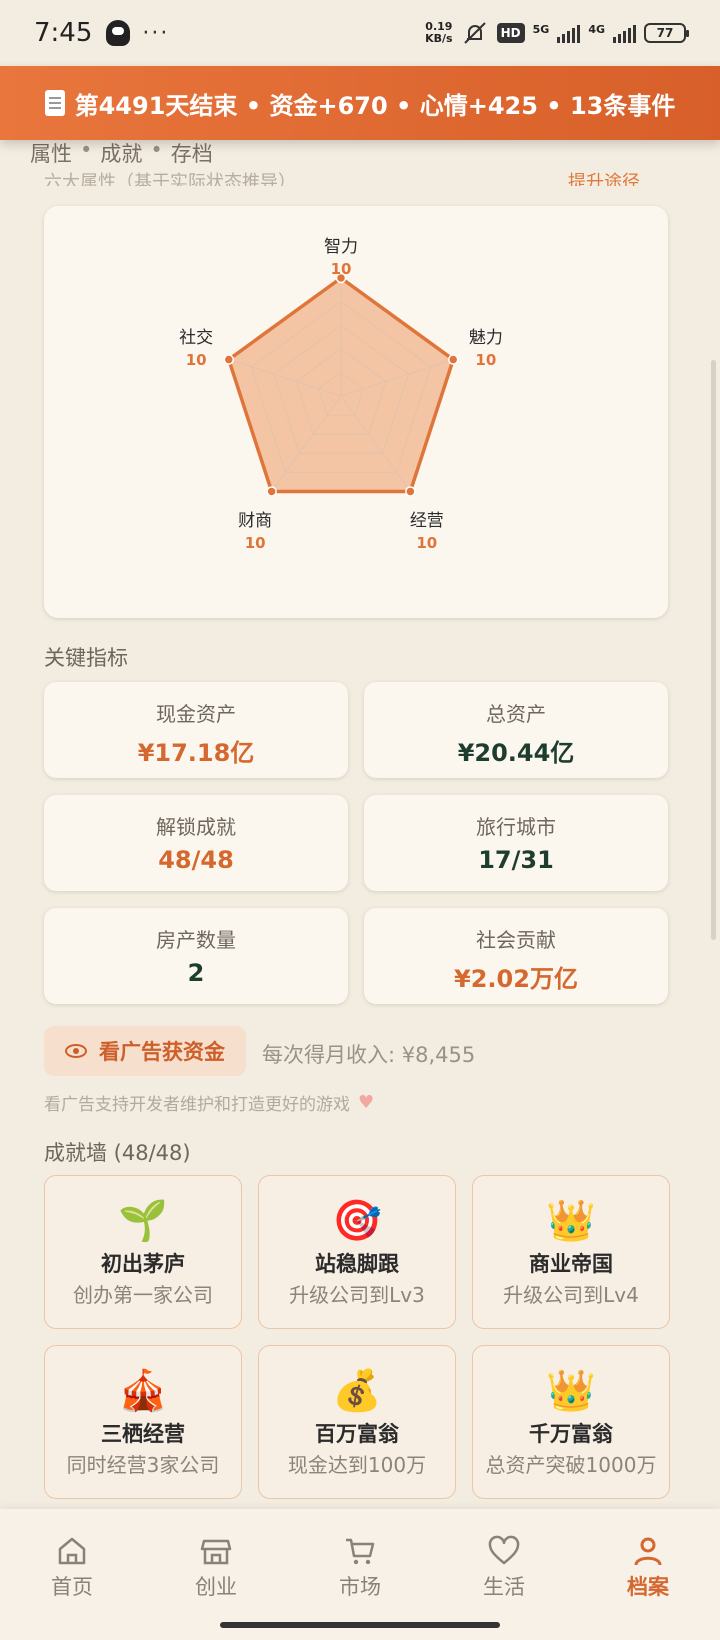 The height and width of the screenshot is (1640, 720). Describe the element at coordinates (516, 843) in the screenshot. I see `metric-travel-cities: 旅行城市 17/31` at that location.